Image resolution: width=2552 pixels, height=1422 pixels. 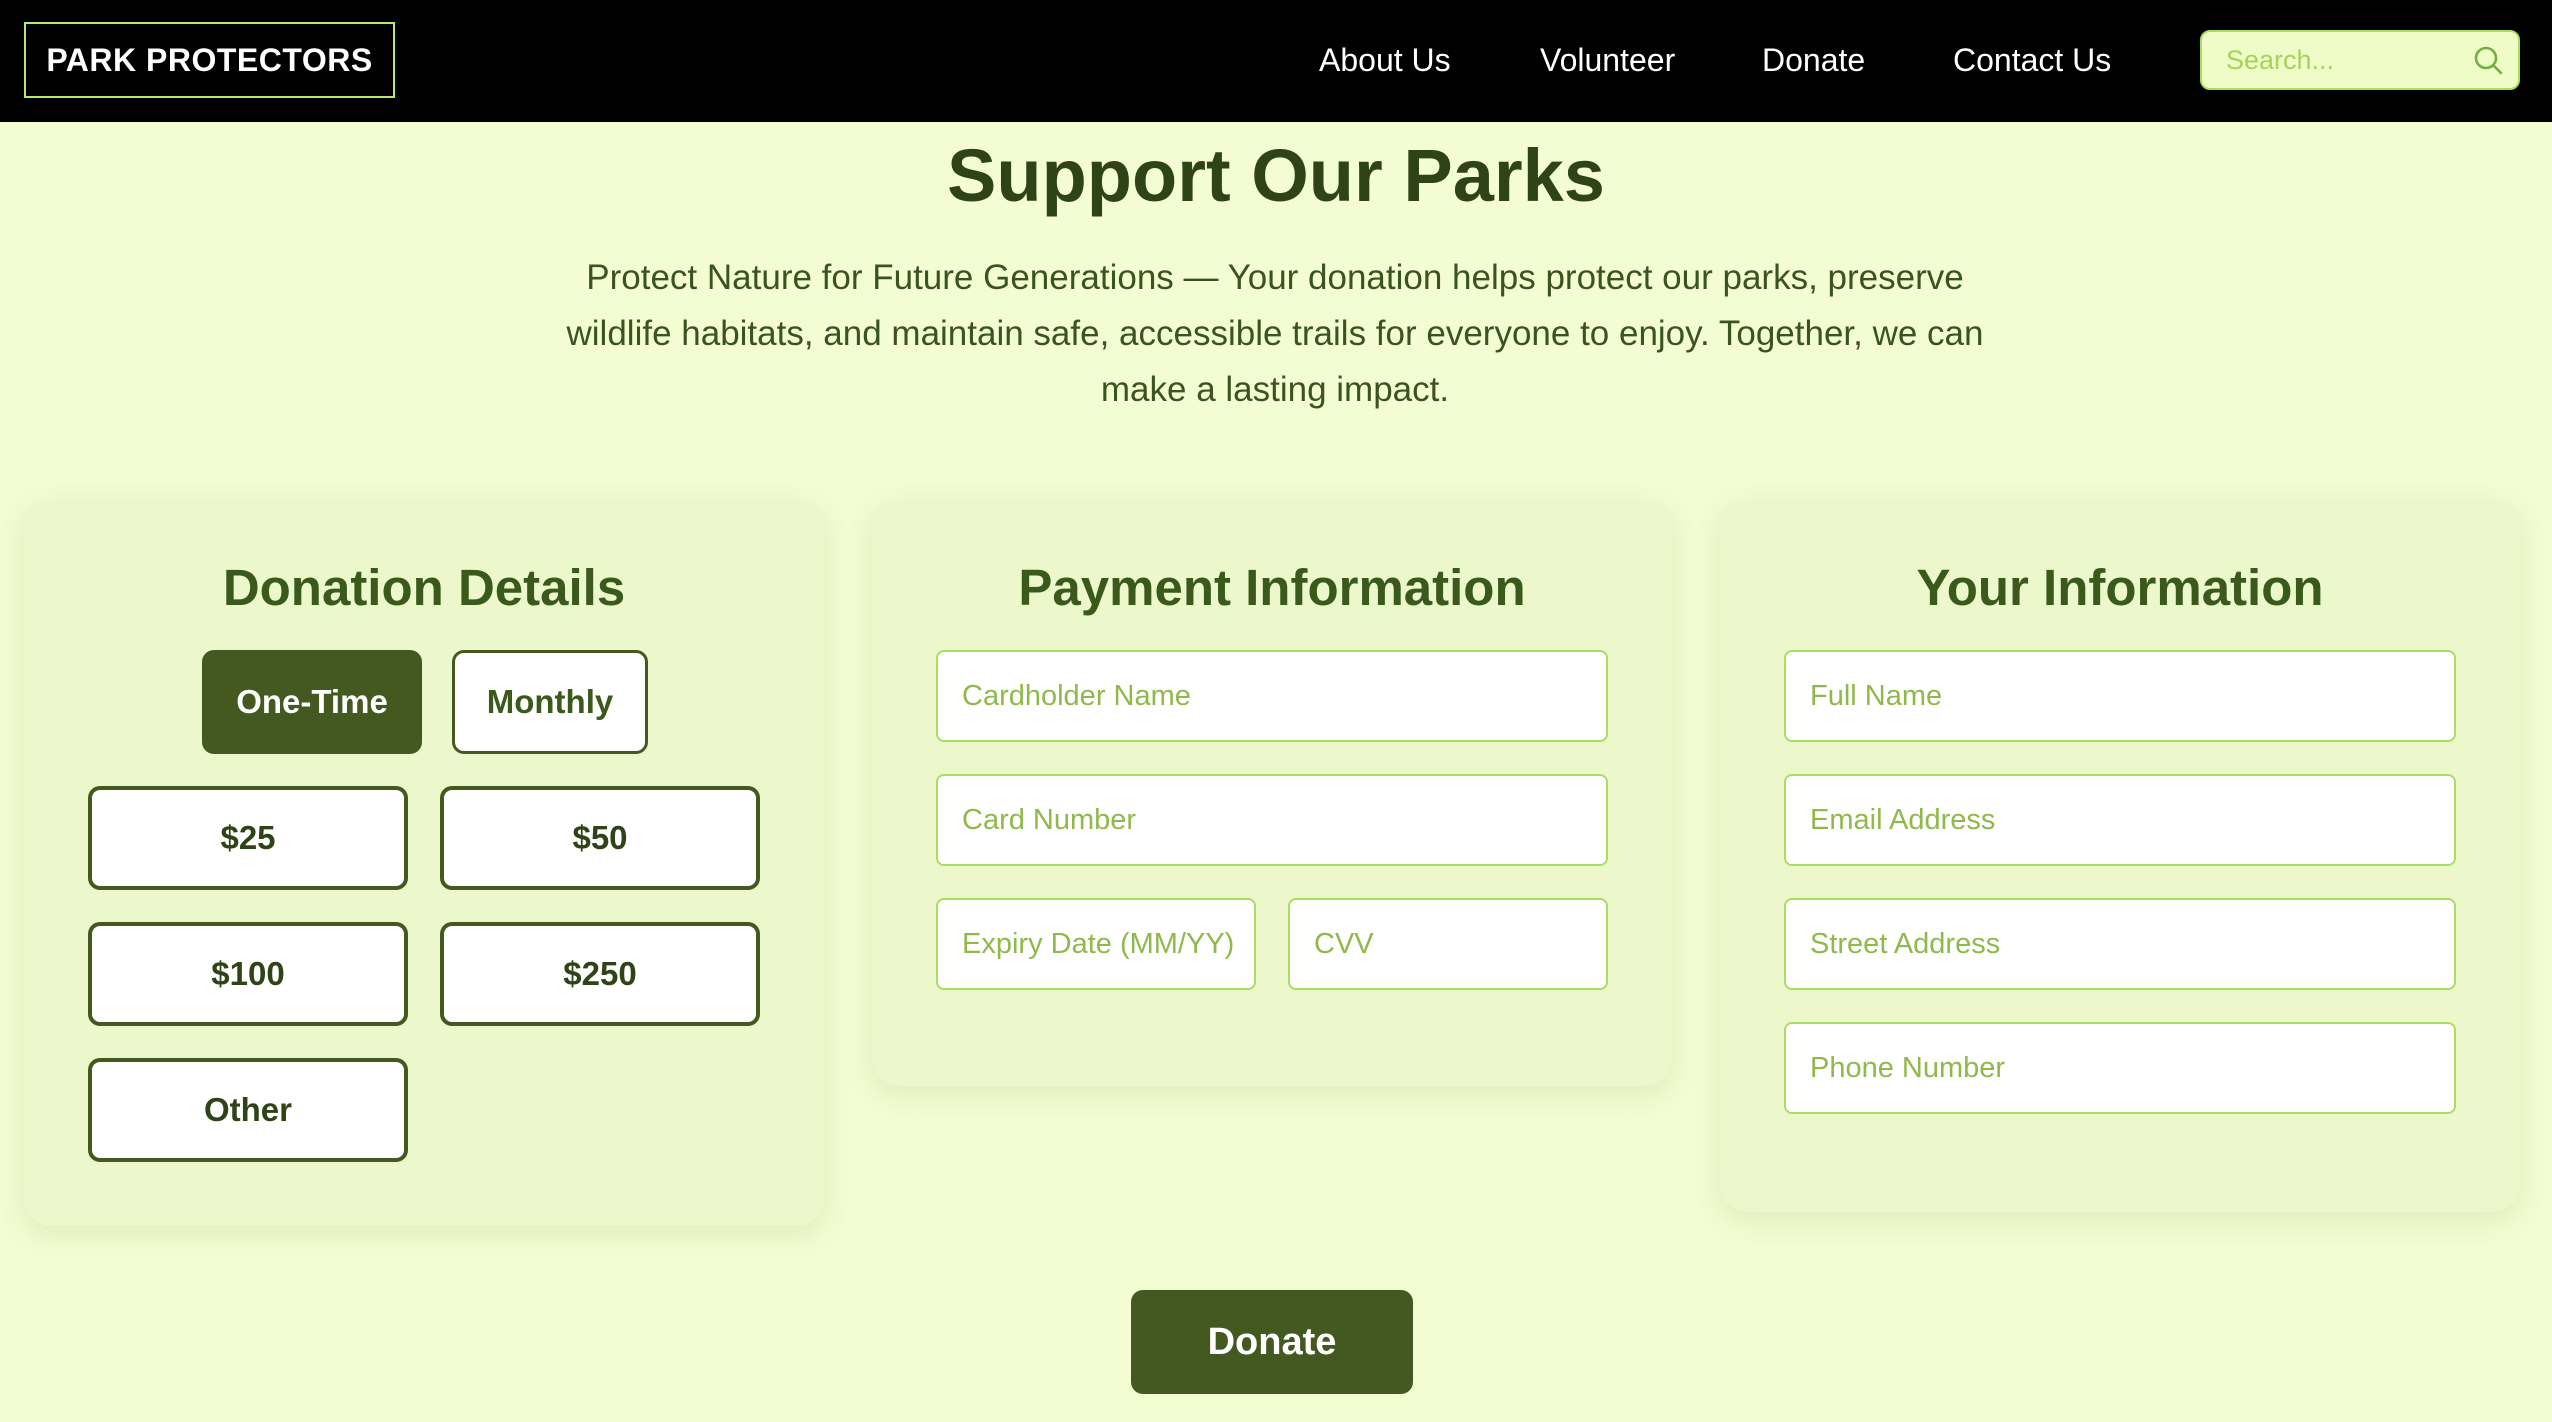 I want to click on expiry-date-field, so click(x=1096, y=944).